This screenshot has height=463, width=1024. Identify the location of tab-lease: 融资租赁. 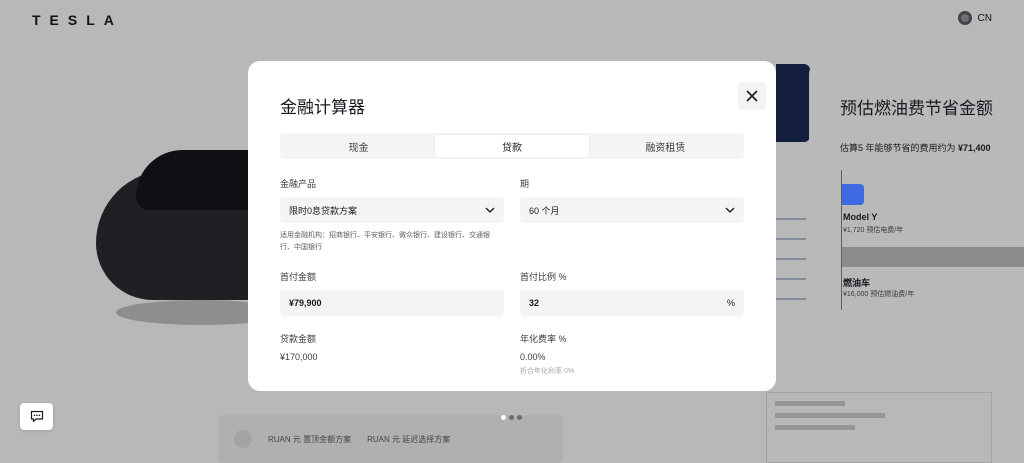
(665, 146).